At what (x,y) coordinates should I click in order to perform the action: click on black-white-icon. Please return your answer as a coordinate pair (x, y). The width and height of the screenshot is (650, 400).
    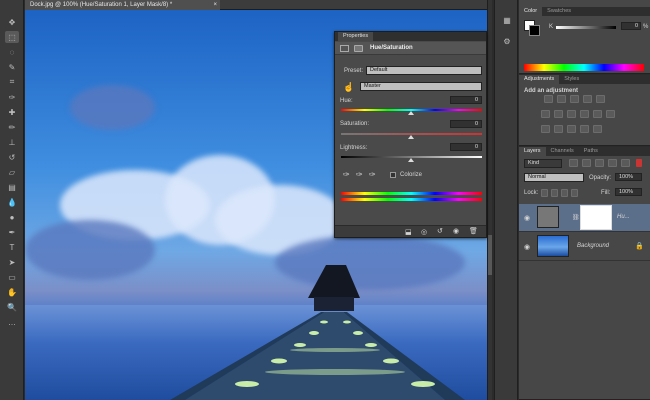
    Looking at the image, I should click on (571, 114).